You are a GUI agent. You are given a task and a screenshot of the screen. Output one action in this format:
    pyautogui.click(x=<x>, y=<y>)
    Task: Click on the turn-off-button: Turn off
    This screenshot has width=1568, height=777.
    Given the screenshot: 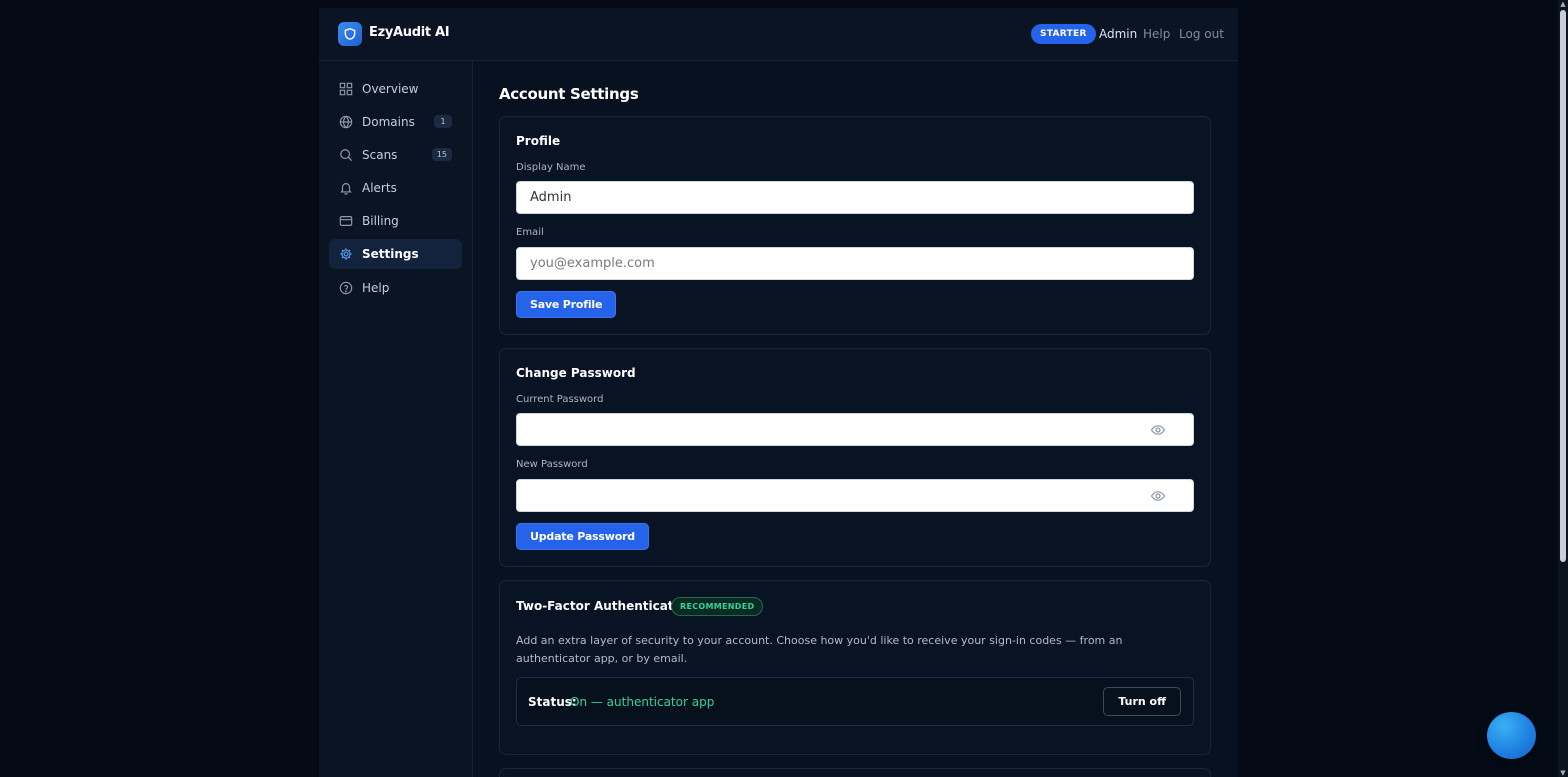 What is the action you would take?
    pyautogui.click(x=1142, y=701)
    